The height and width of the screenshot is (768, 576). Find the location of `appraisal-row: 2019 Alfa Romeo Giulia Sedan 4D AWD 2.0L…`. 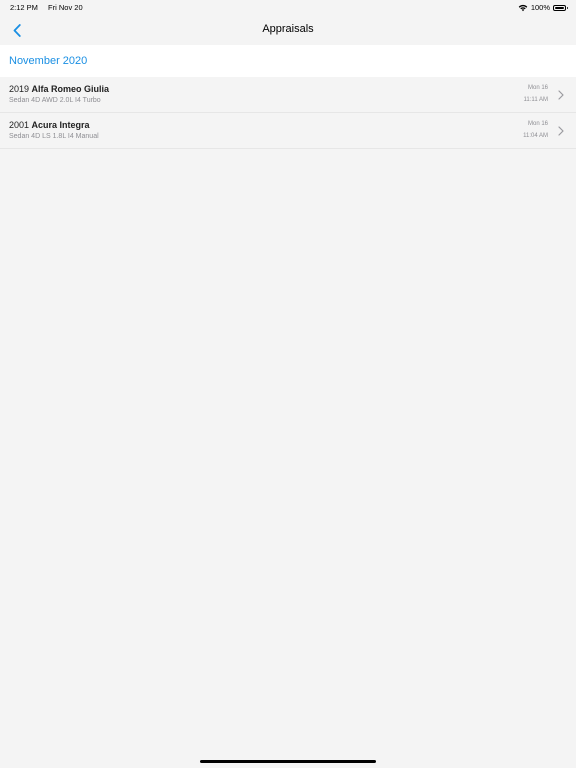

appraisal-row: 2019 Alfa Romeo Giulia Sedan 4D AWD 2.0L… is located at coordinates (288, 95).